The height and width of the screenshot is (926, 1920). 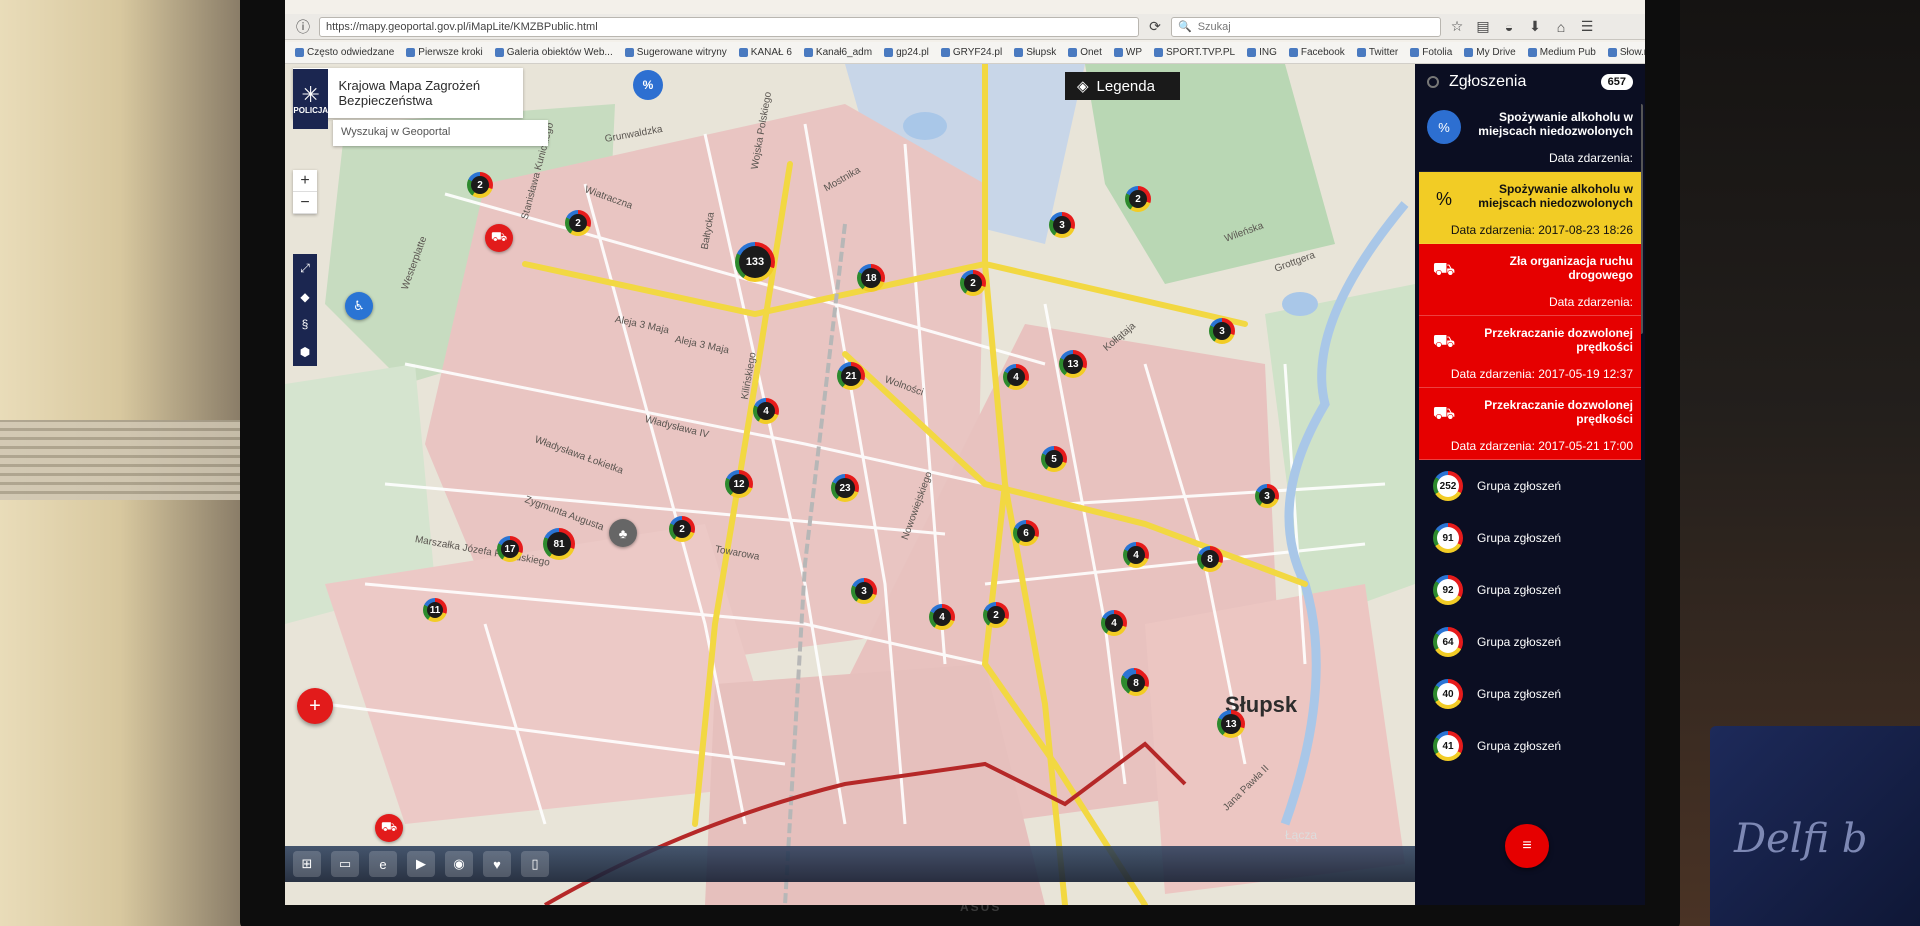 I want to click on bookmark-item: Medium Pub, so click(x=1561, y=52).